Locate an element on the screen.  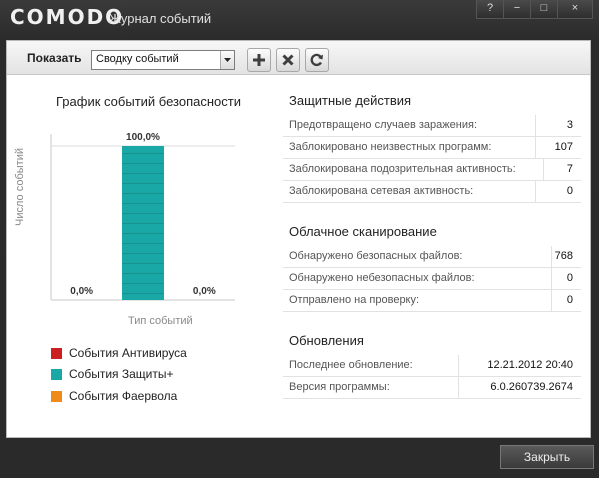
row-value: 7 is located at coordinates (569, 169).